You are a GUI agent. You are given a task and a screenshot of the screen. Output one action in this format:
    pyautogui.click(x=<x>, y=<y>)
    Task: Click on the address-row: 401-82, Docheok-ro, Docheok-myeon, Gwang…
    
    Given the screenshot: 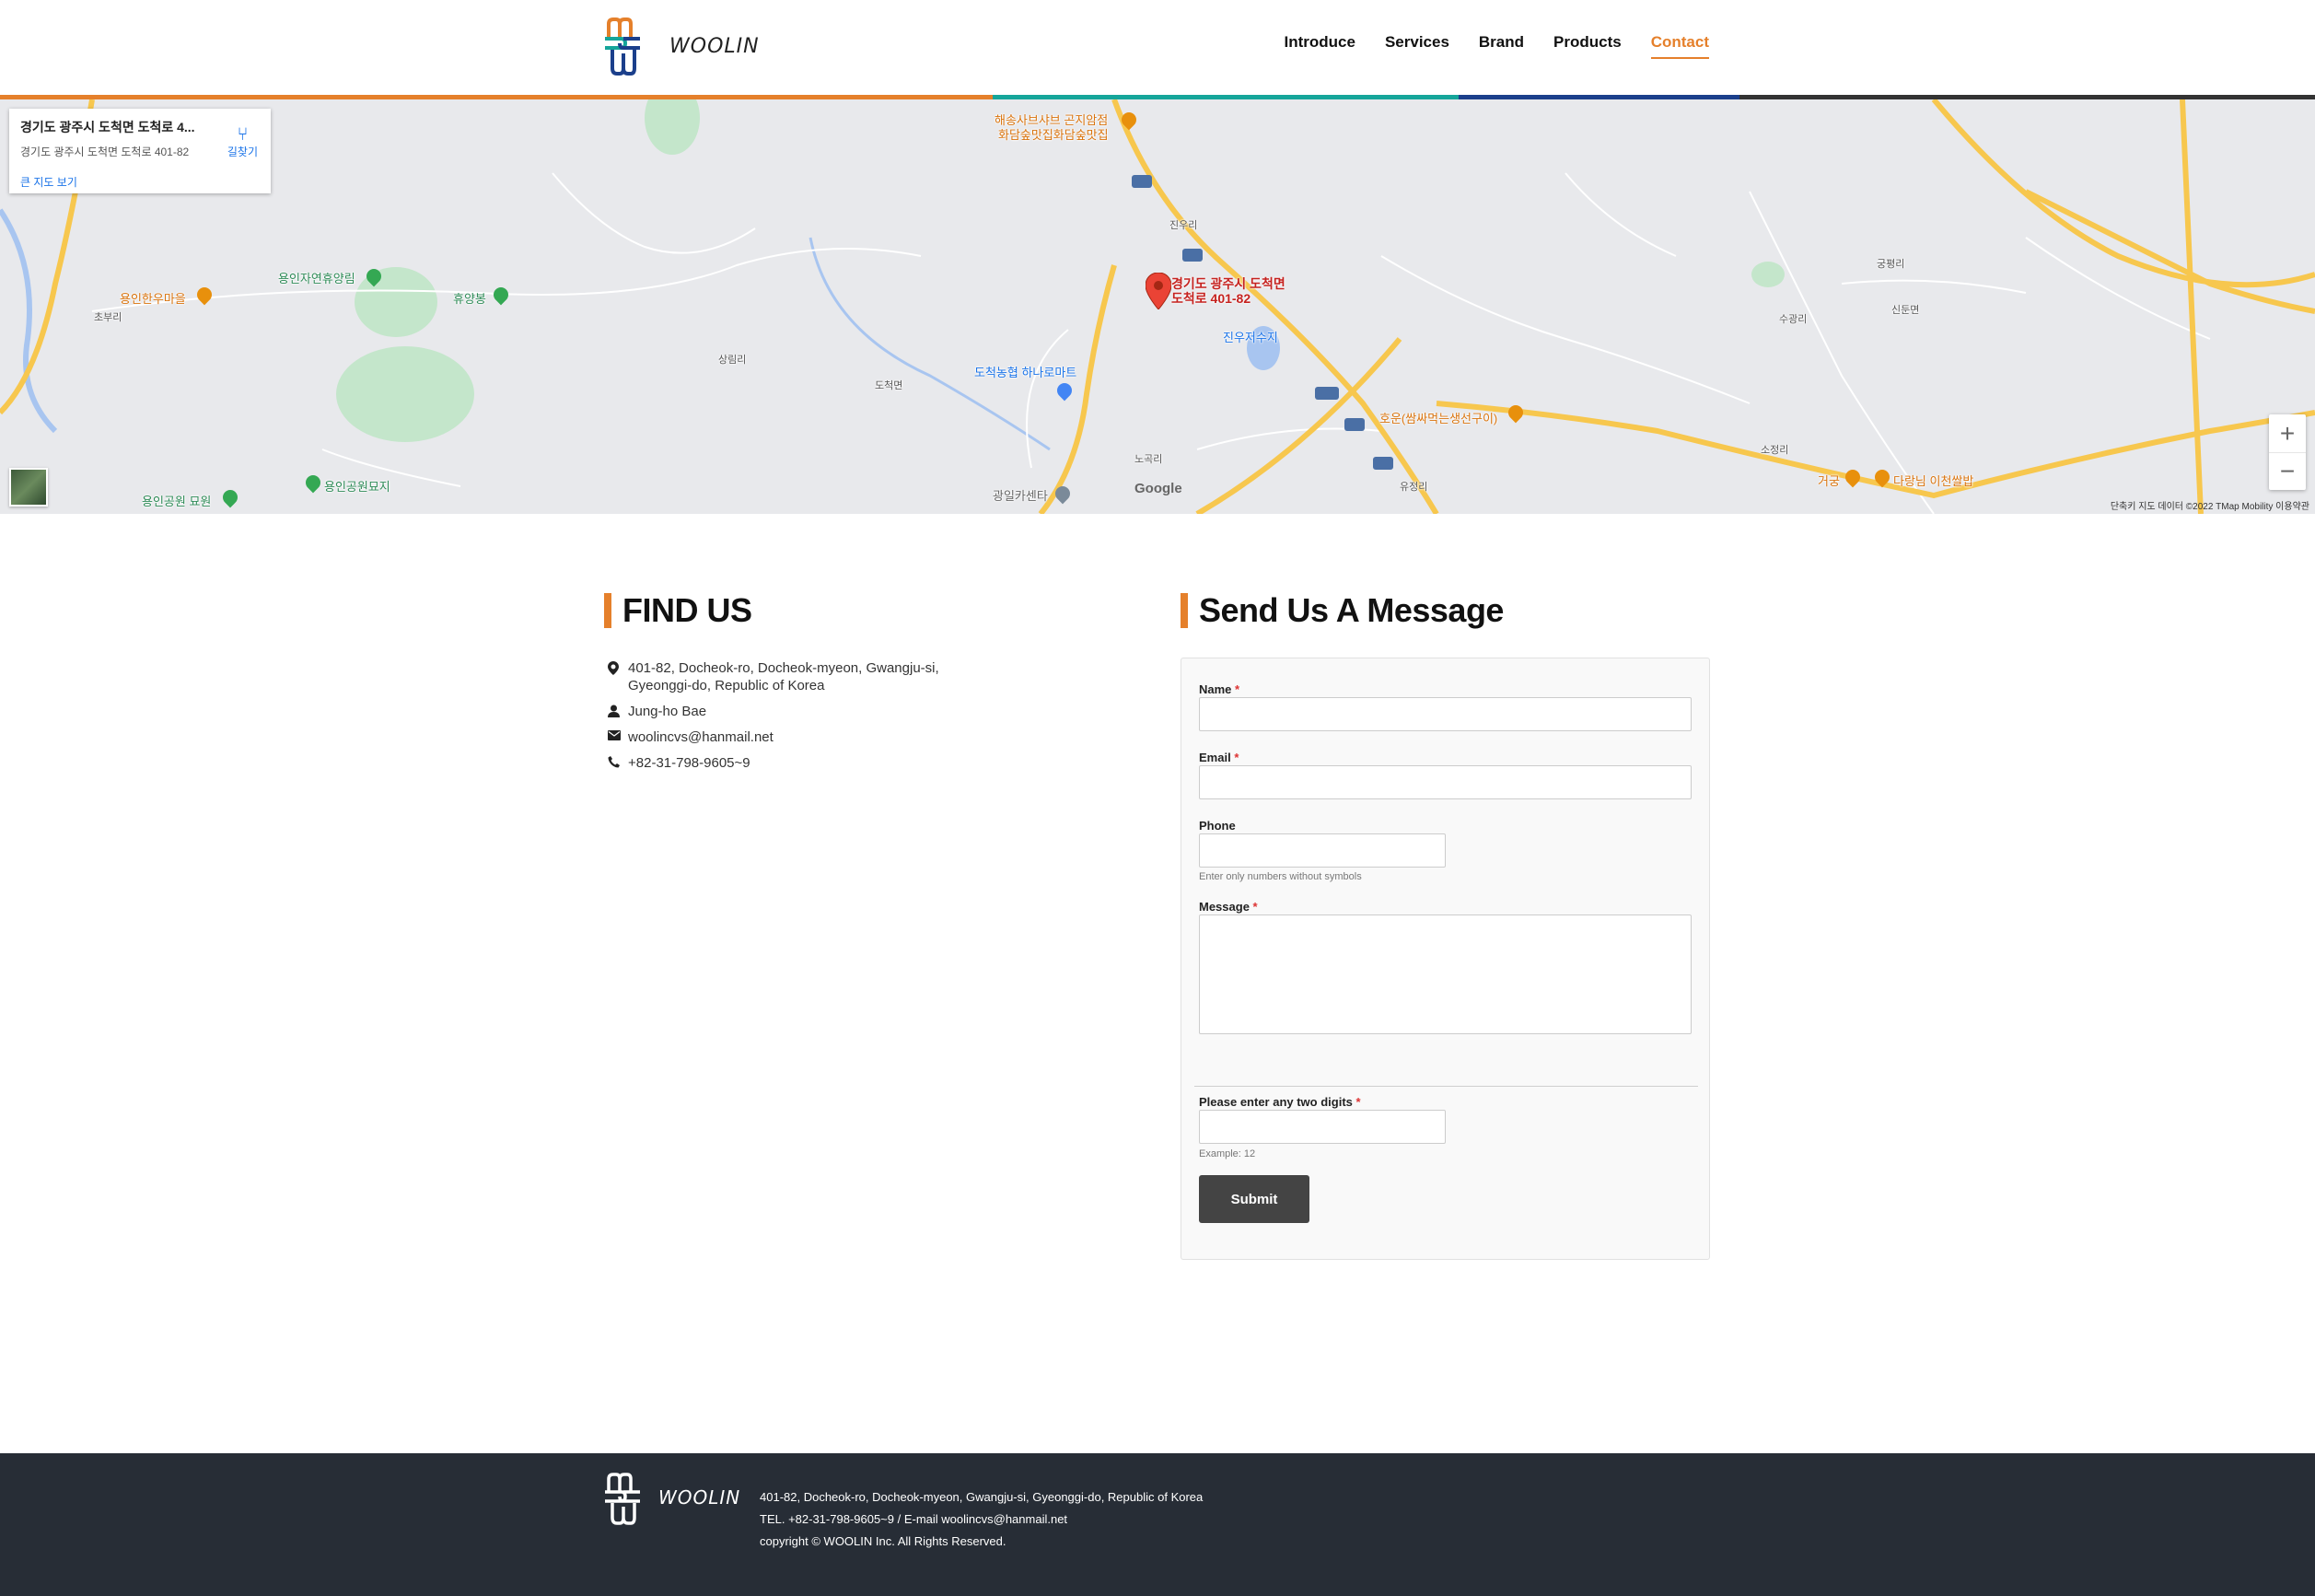 What is the action you would take?
    pyautogui.click(x=806, y=677)
    